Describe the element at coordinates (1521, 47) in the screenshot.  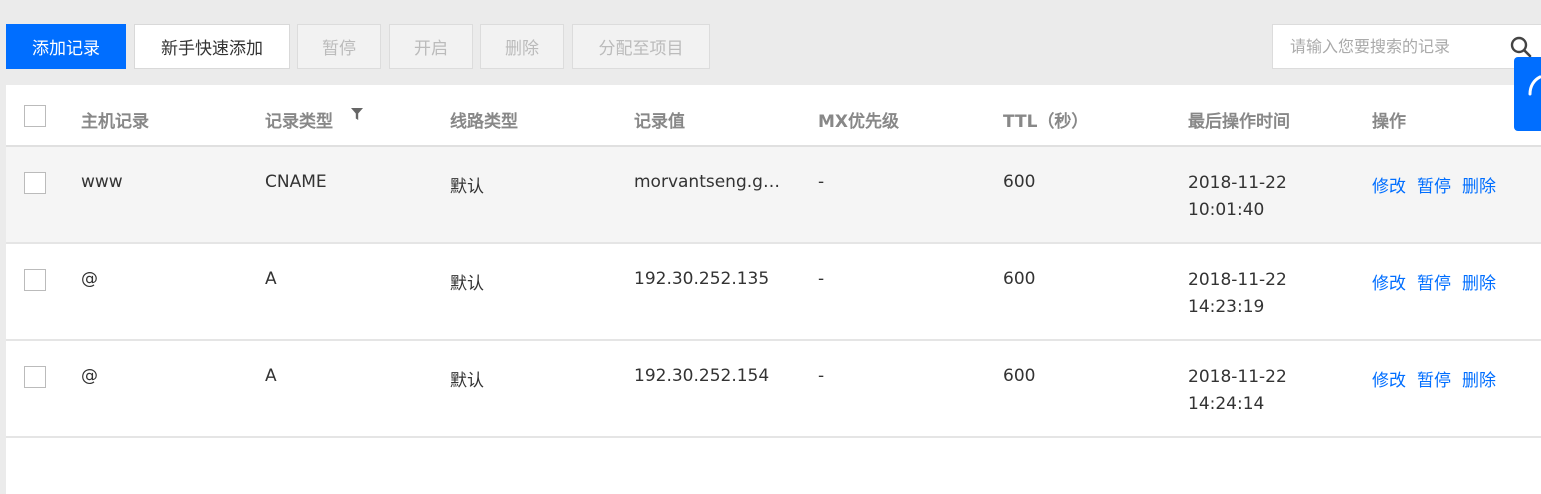
I see `search-icon` at that location.